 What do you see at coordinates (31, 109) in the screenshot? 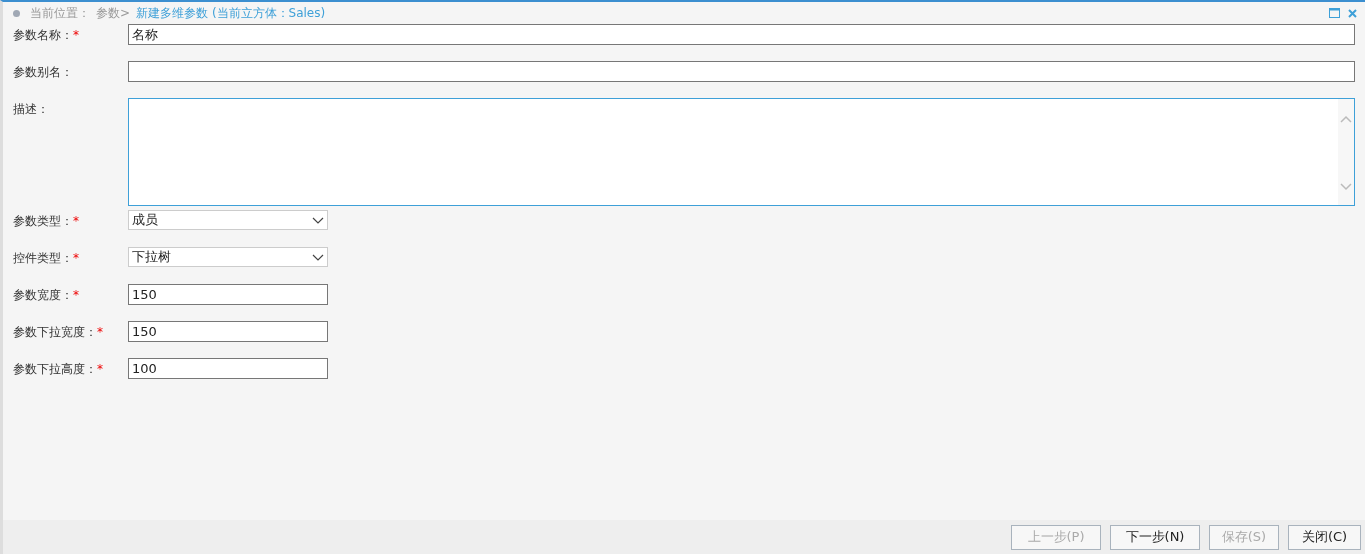
I see `field-label: 描述：` at bounding box center [31, 109].